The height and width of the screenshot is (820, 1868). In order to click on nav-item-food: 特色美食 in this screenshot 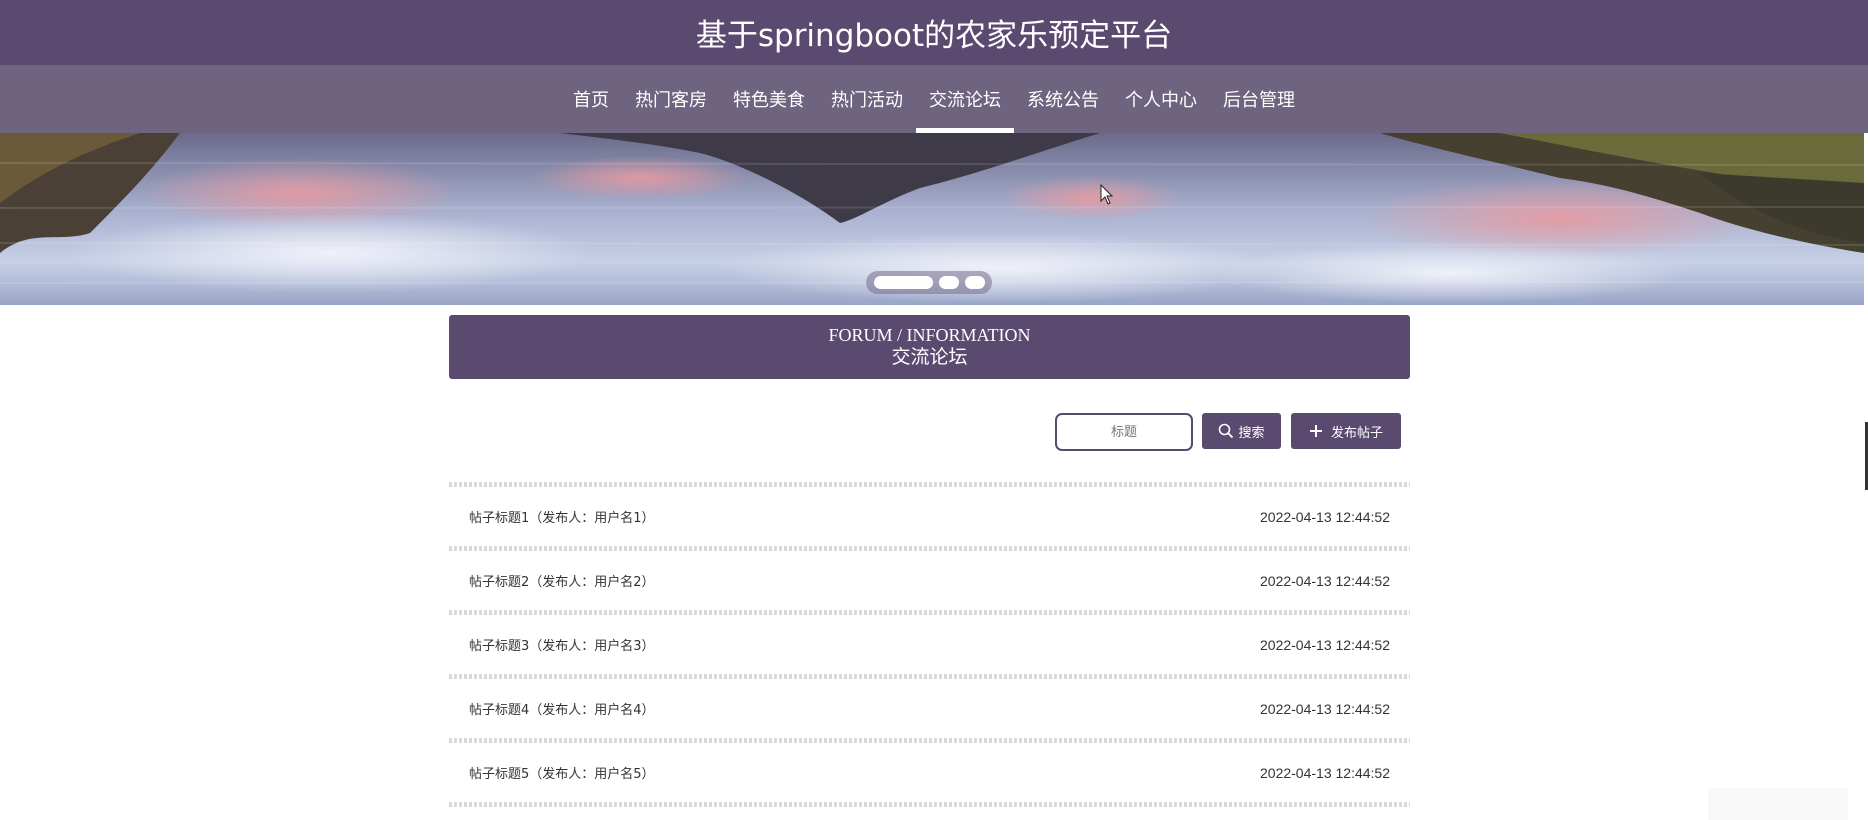, I will do `click(769, 99)`.